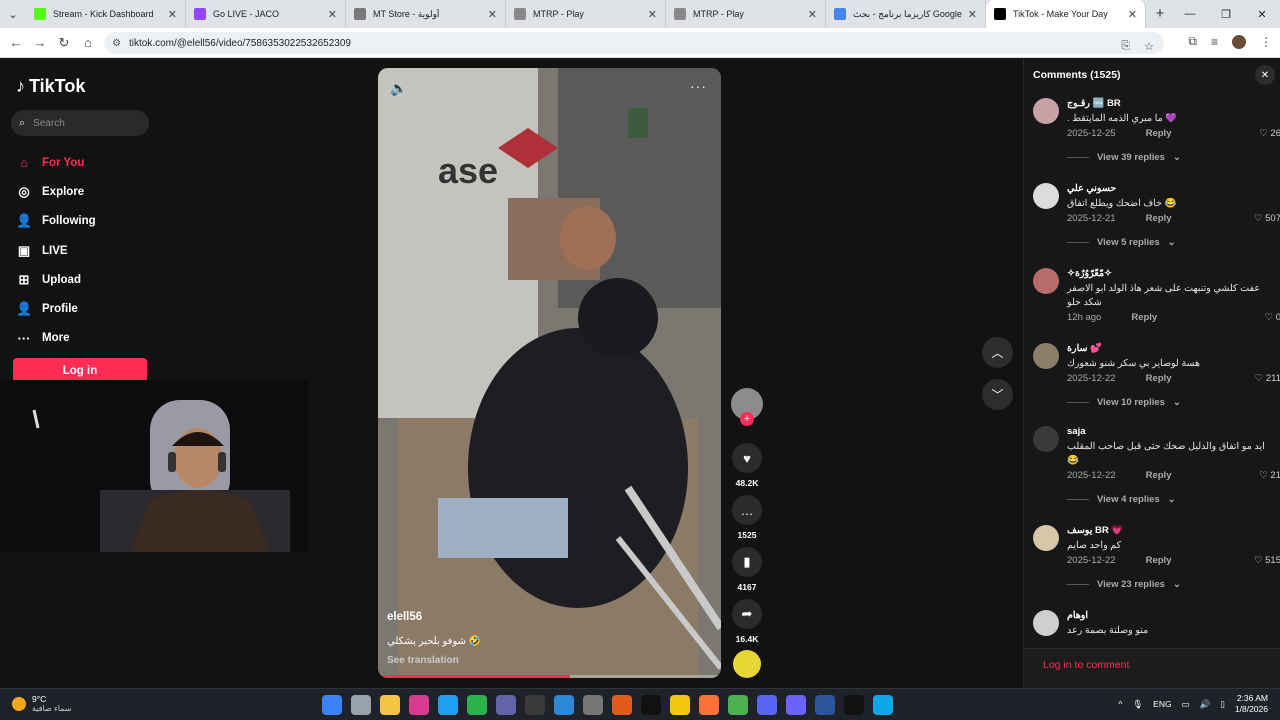 This screenshot has width=1280, height=720. Describe the element at coordinates (1239, 41) in the screenshot. I see `profile-avatar-icon` at that location.